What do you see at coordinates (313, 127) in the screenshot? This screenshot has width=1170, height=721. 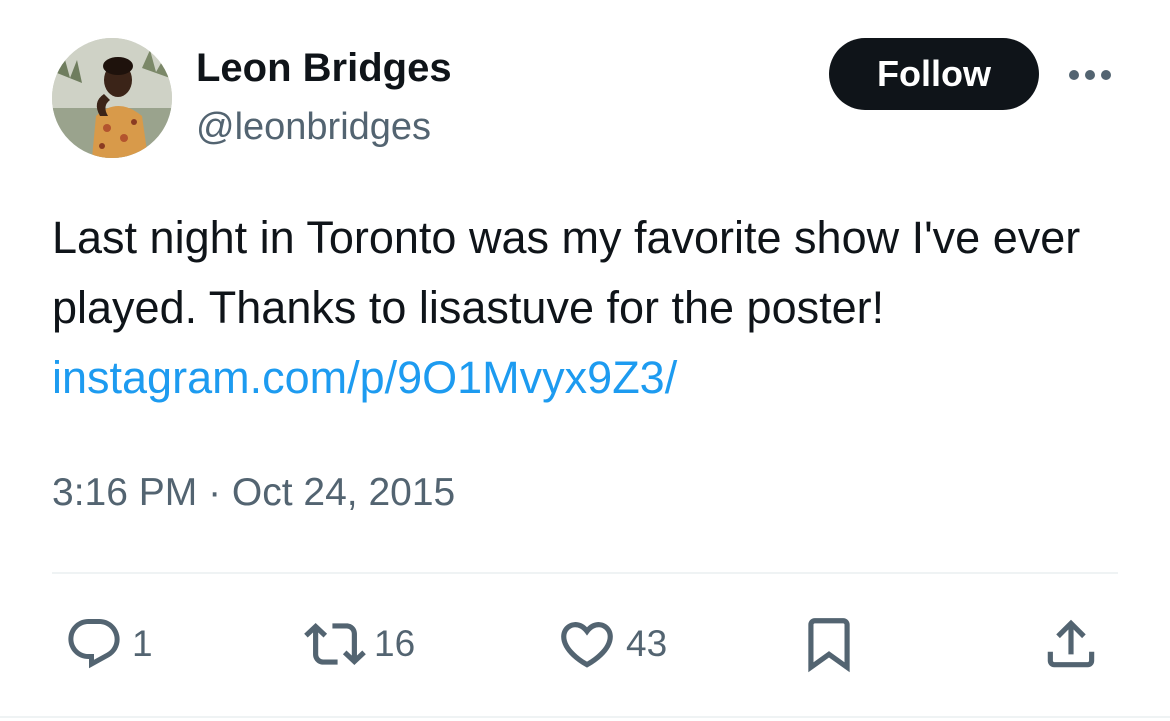 I see `user-handle: @leonbridges` at bounding box center [313, 127].